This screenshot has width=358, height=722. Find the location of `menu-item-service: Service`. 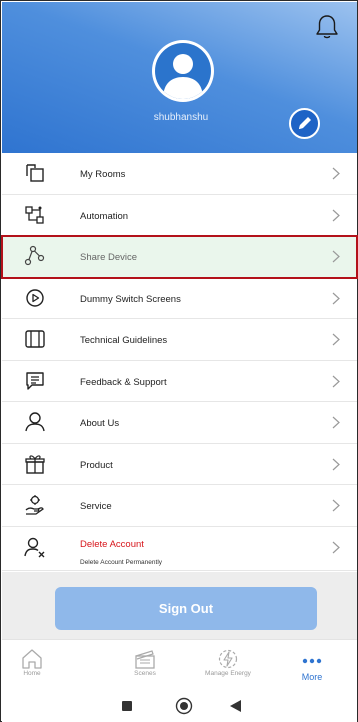

menu-item-service: Service is located at coordinates (179, 506).